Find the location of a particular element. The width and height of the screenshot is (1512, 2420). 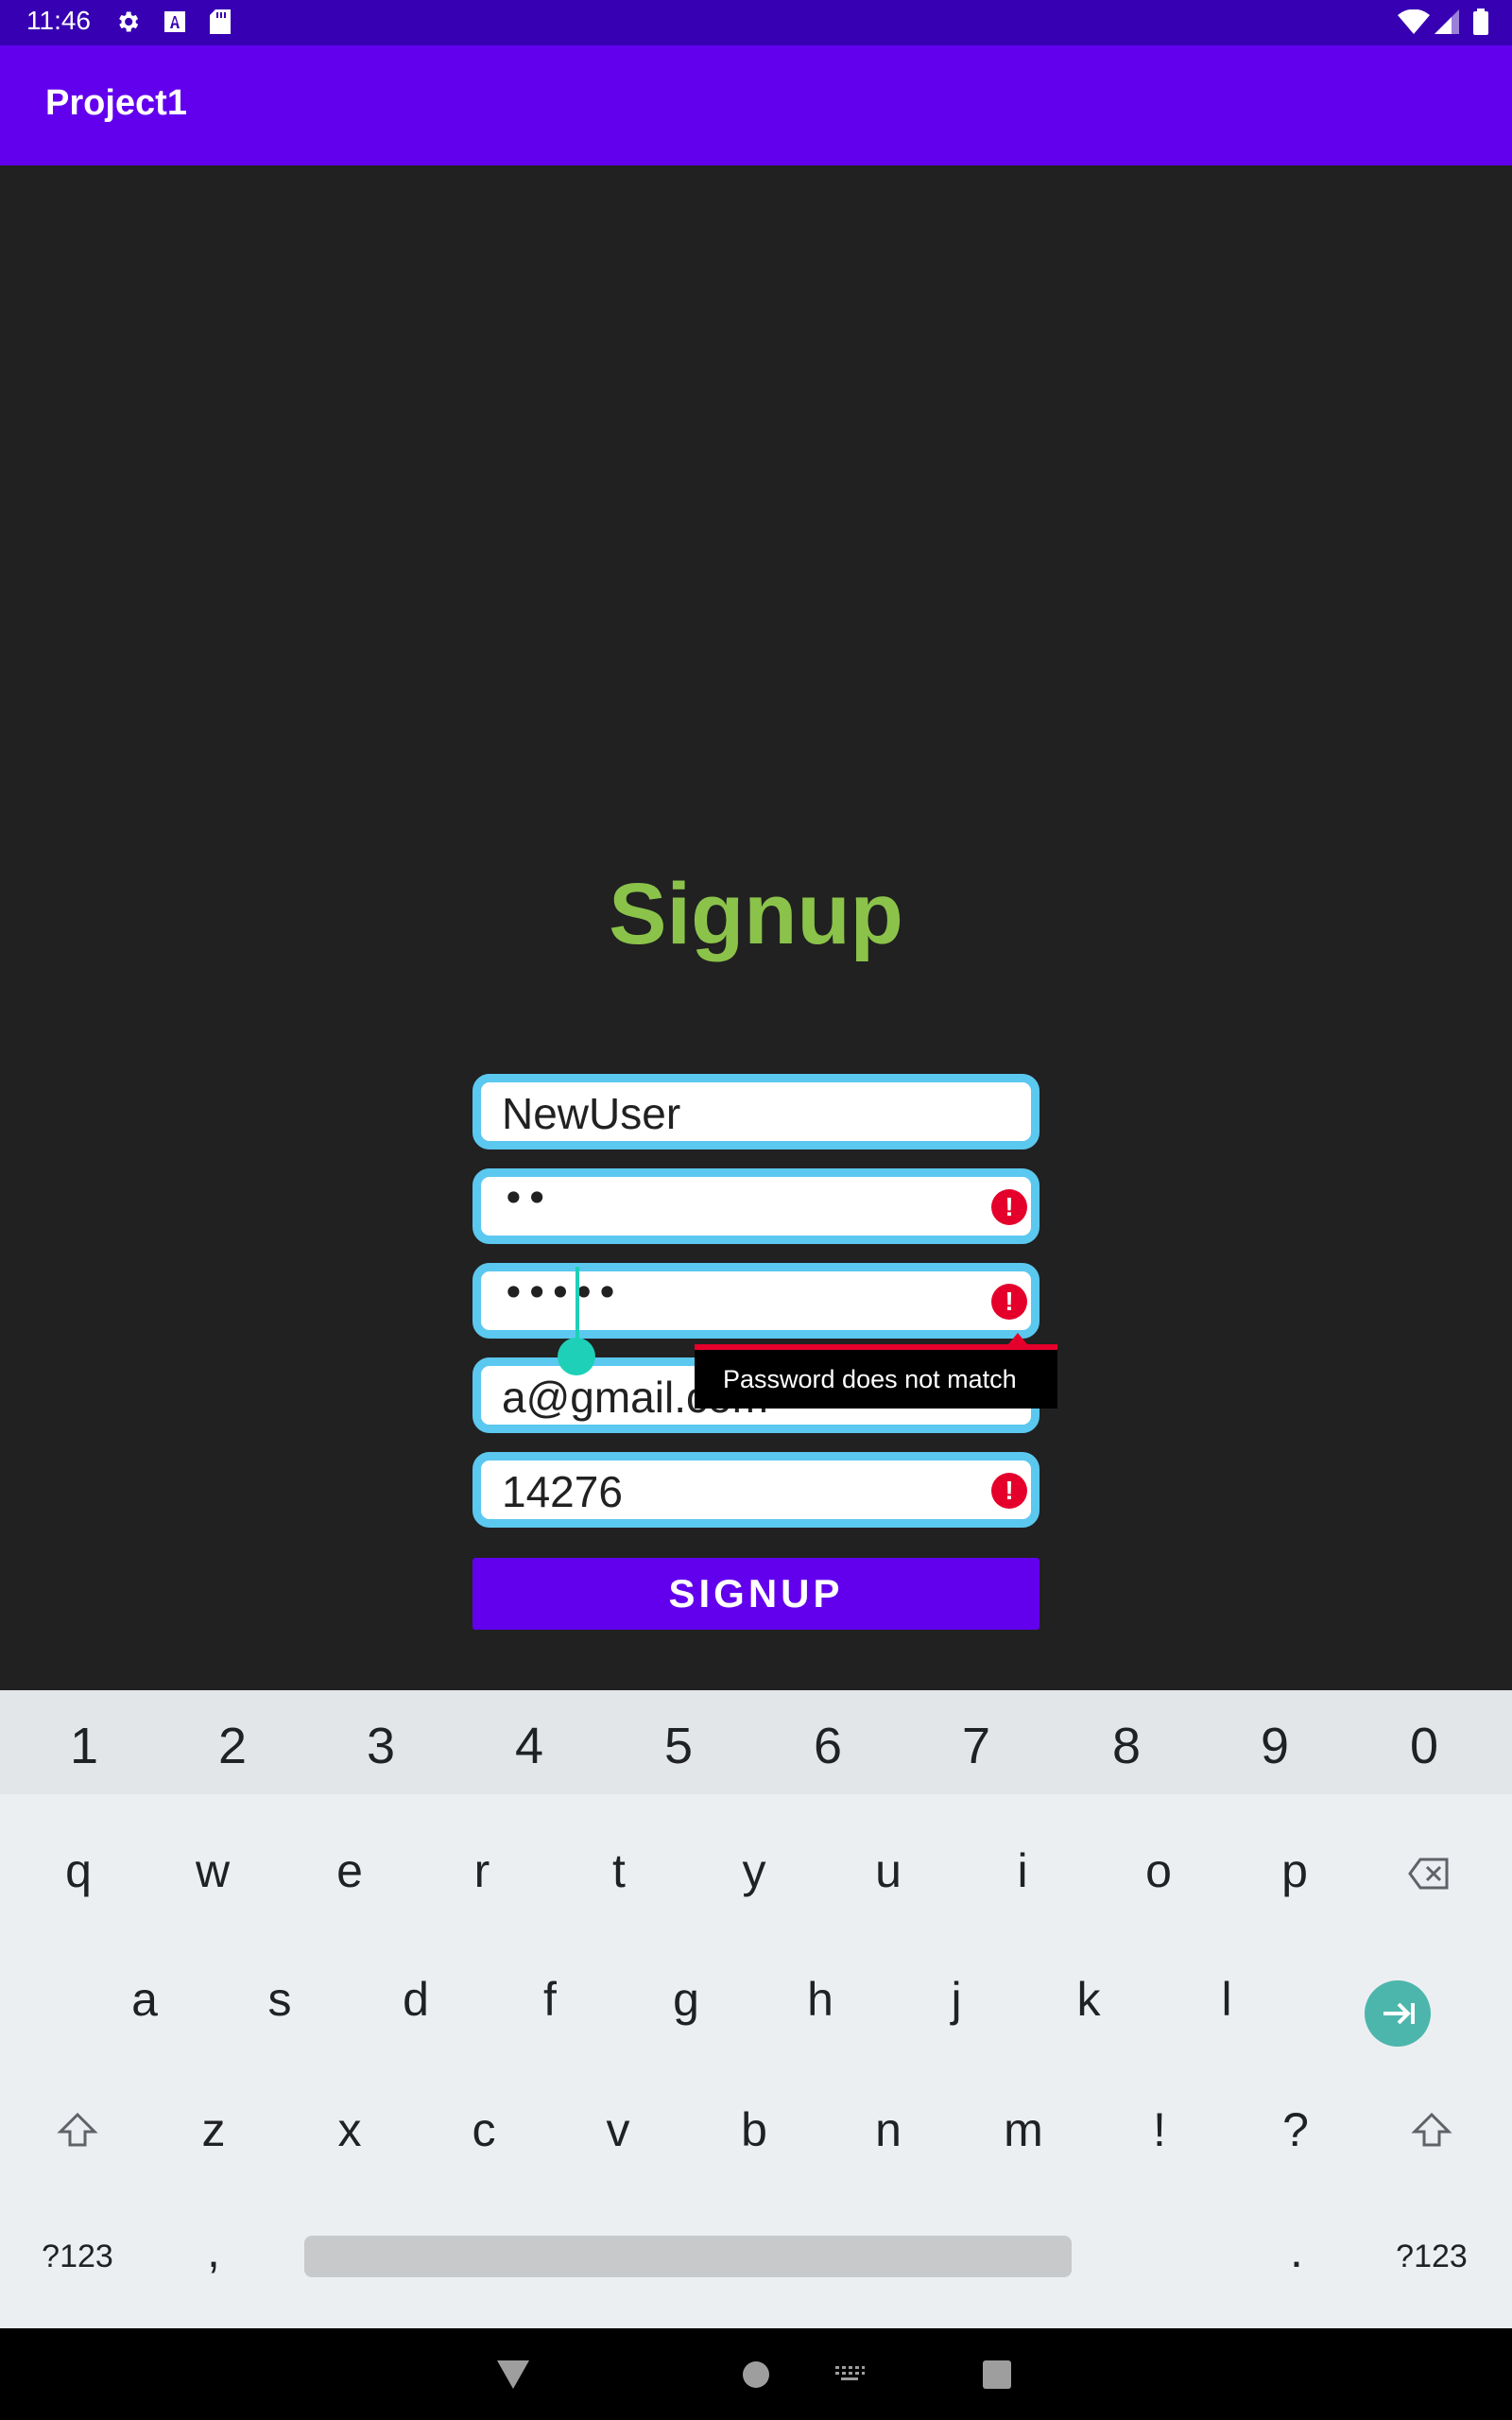

font-icon is located at coordinates (175, 22).